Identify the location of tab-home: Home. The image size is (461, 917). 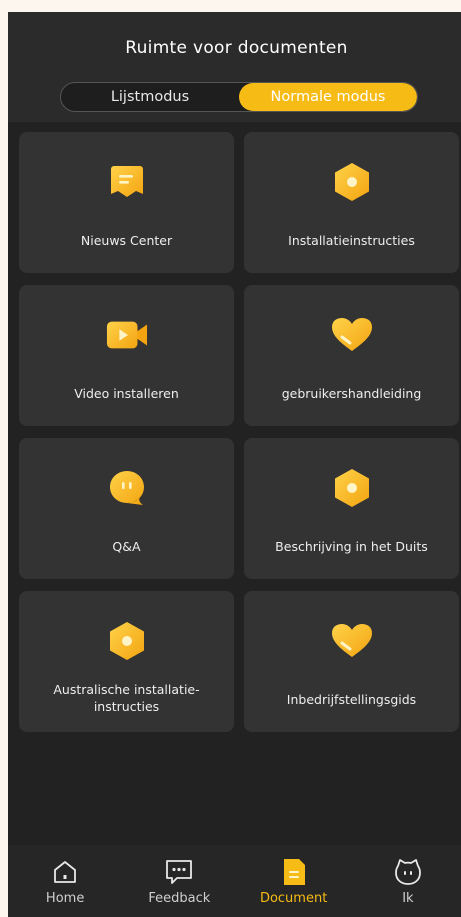
(65, 881).